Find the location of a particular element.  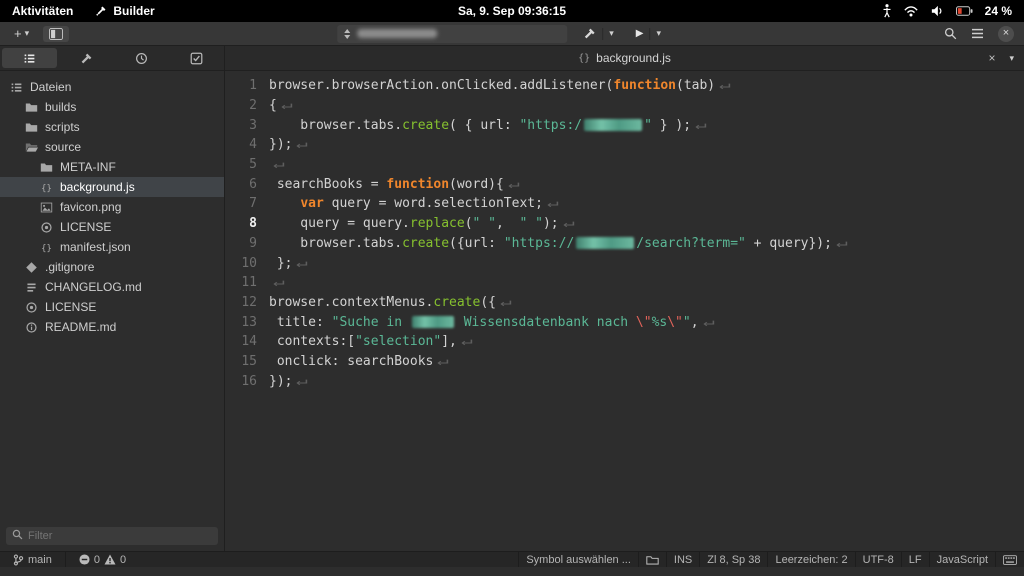

code-token: "Suche in is located at coordinates (370, 322).